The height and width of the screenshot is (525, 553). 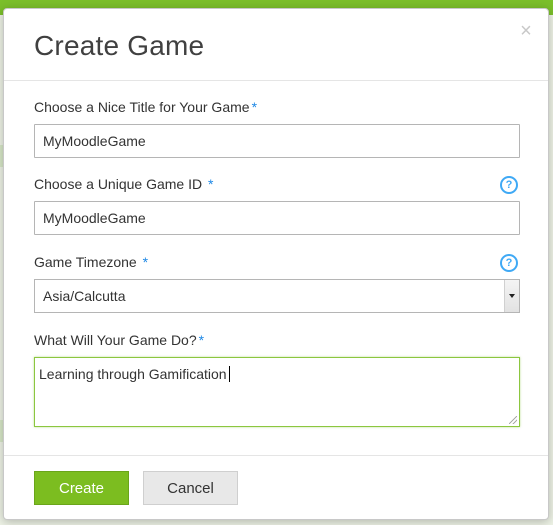 I want to click on description-field-label: What Will Your Game Do? *, so click(x=119, y=340).